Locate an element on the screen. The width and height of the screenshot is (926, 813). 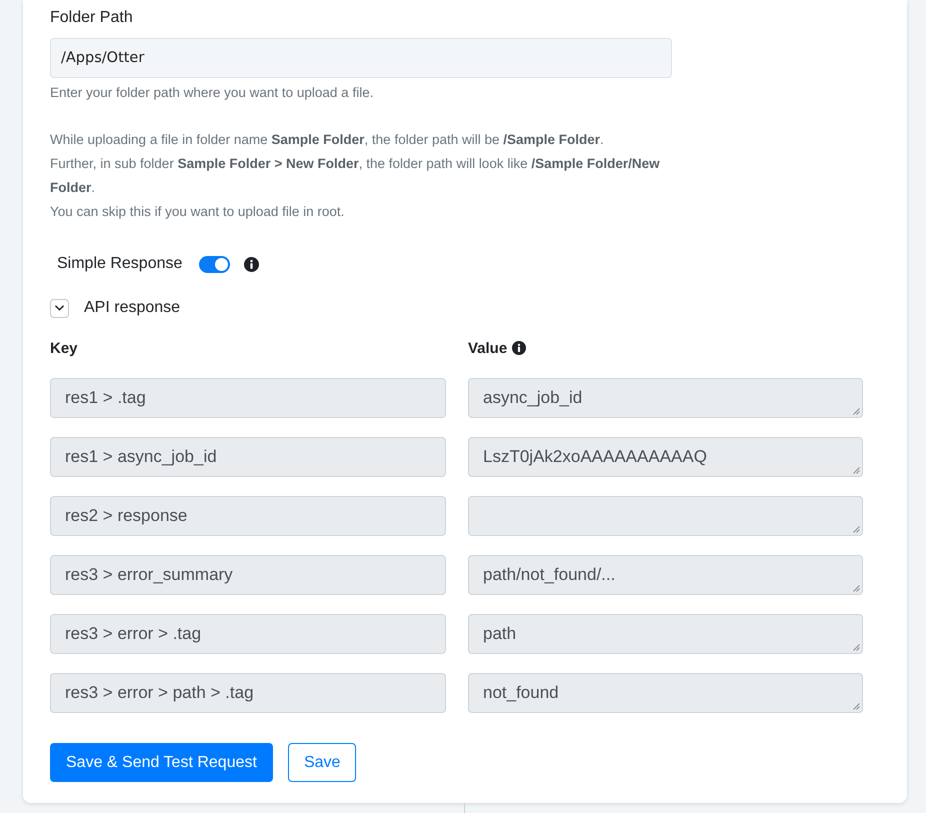
value-field: LszT0jAk2xoAAAAAAAAAAQ is located at coordinates (665, 457).